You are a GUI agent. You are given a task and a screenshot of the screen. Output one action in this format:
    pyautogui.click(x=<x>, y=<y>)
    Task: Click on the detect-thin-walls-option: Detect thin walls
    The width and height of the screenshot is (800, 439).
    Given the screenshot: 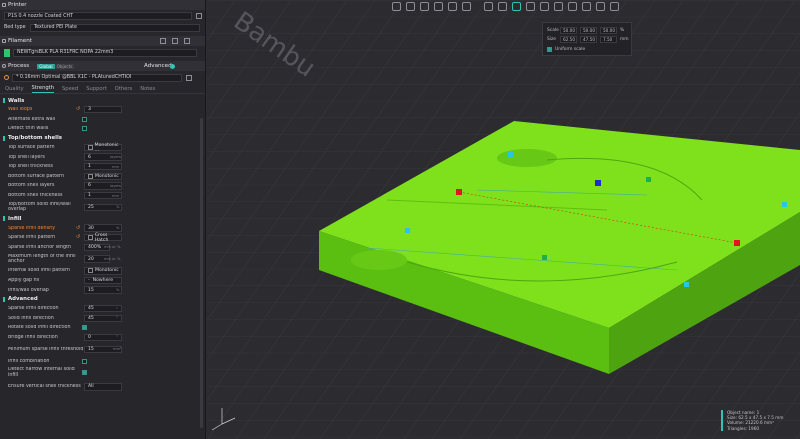 What is the action you would take?
    pyautogui.click(x=102, y=129)
    